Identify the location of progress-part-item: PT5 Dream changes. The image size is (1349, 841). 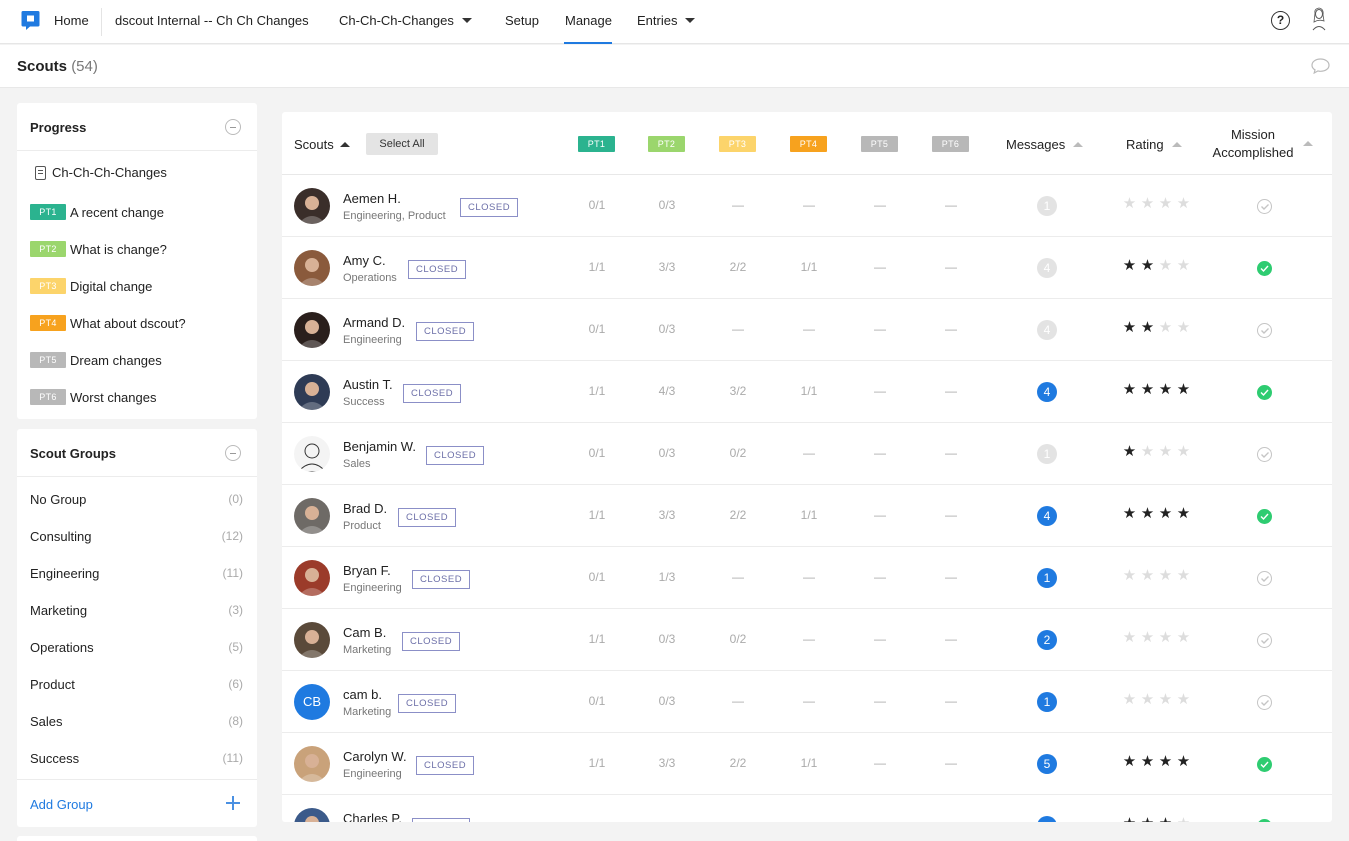
(96, 360).